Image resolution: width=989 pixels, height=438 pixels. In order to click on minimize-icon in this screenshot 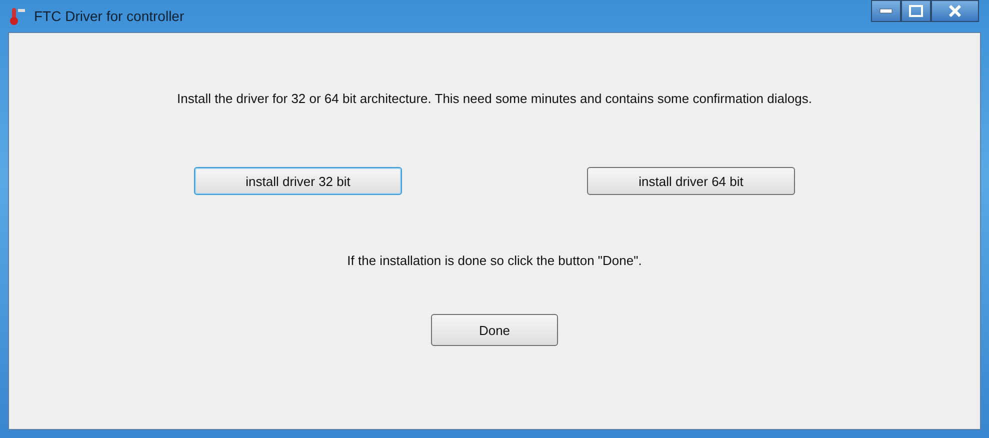, I will do `click(886, 11)`.